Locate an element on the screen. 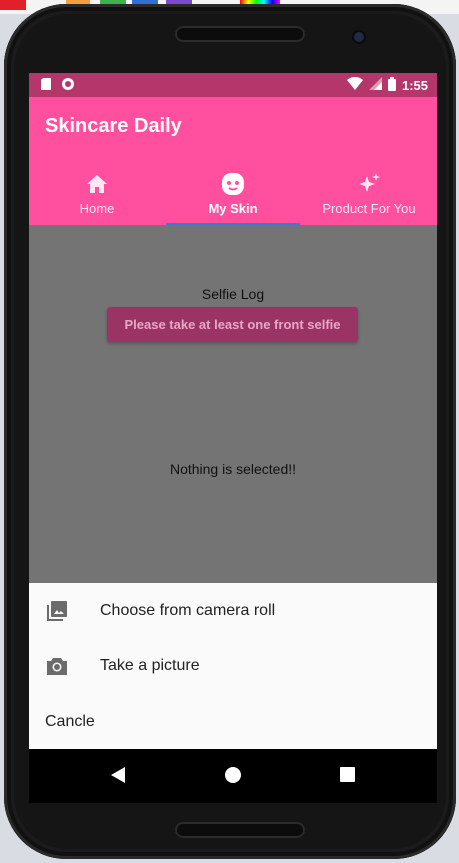 This screenshot has width=459, height=863. take-picture-option: Take a picture is located at coordinates (233, 665).